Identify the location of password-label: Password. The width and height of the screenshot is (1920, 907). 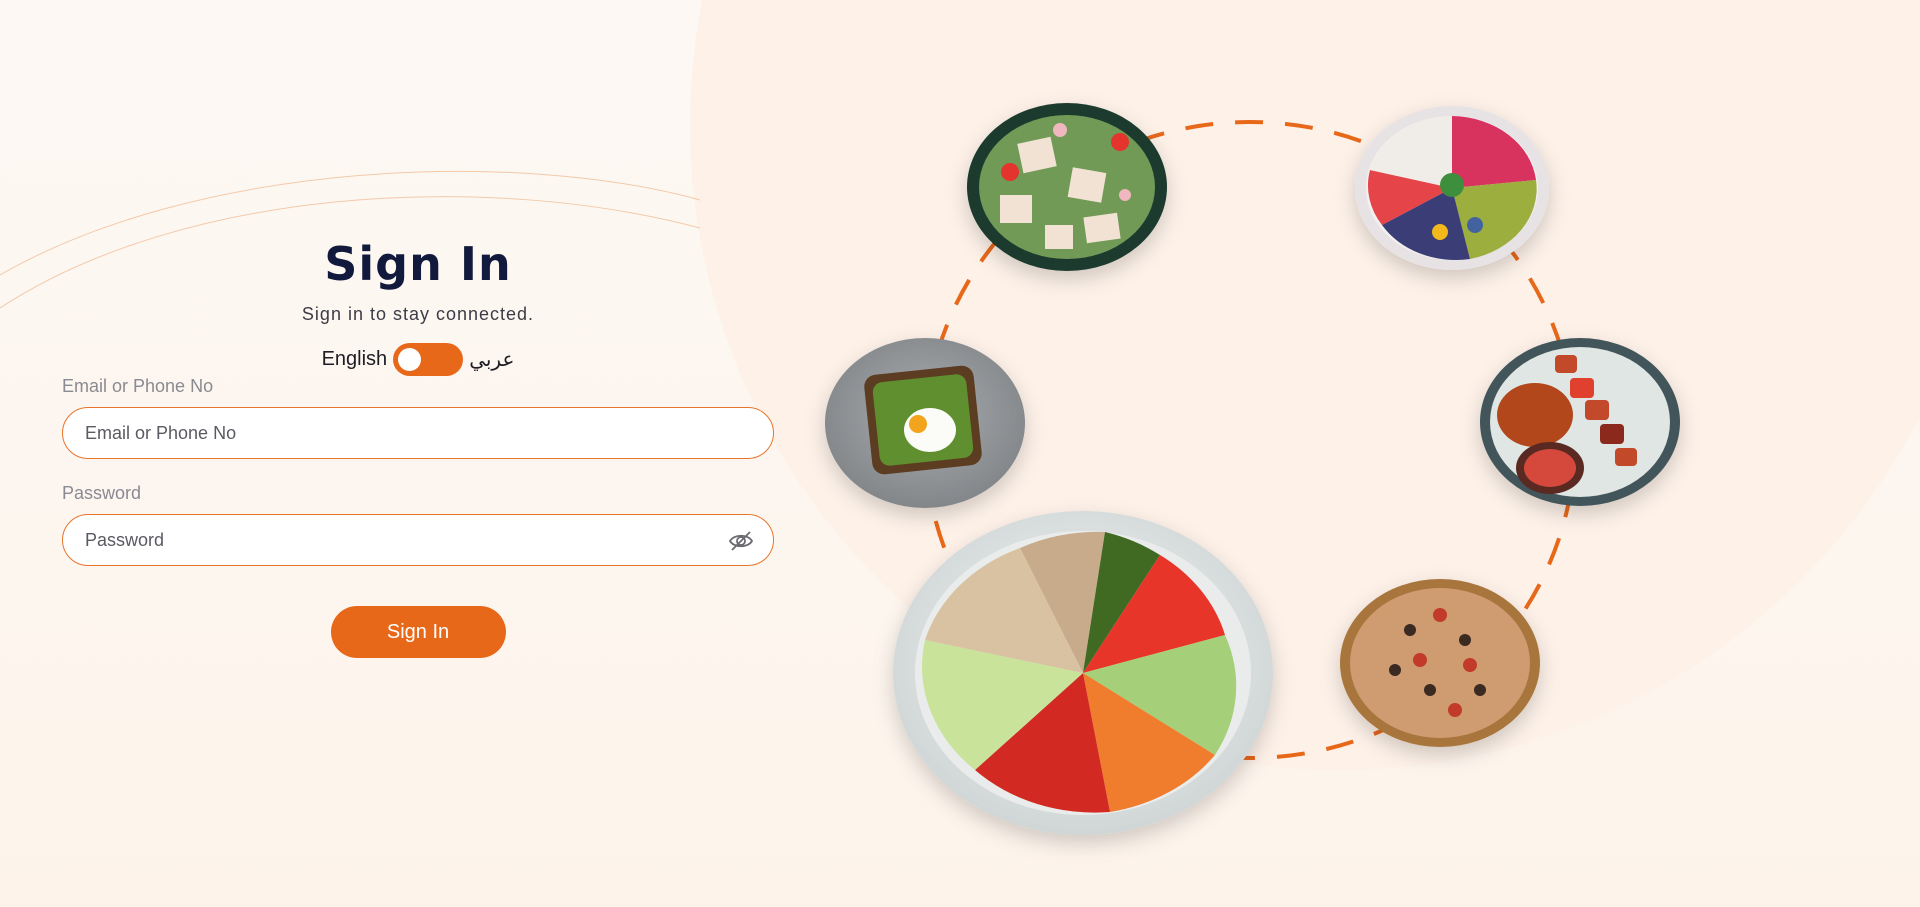
(102, 493).